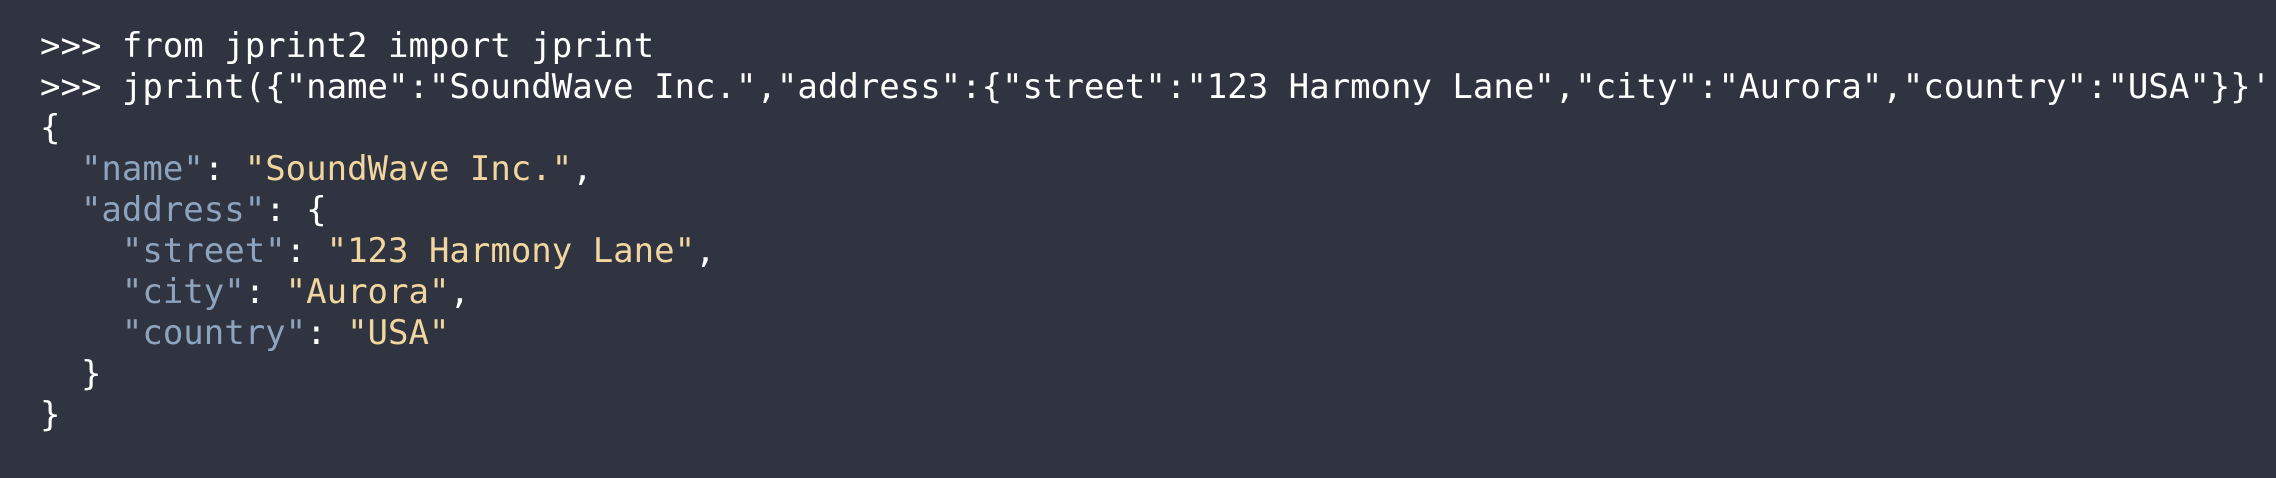 This screenshot has height=478, width=2276. What do you see at coordinates (1158, 169) in the screenshot?
I see `json-line: "name": "SoundWave Inc.",` at bounding box center [1158, 169].